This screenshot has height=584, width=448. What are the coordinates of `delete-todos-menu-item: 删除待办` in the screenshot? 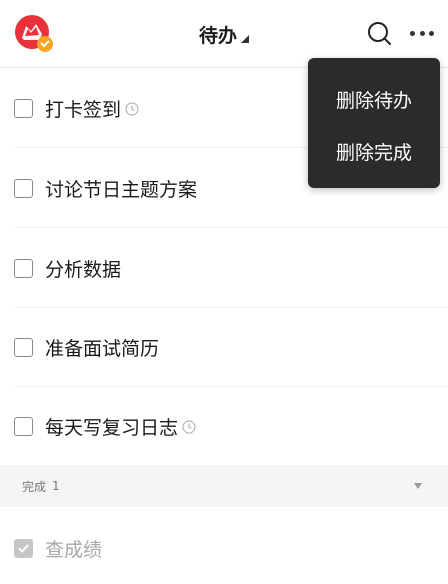 It's located at (374, 99).